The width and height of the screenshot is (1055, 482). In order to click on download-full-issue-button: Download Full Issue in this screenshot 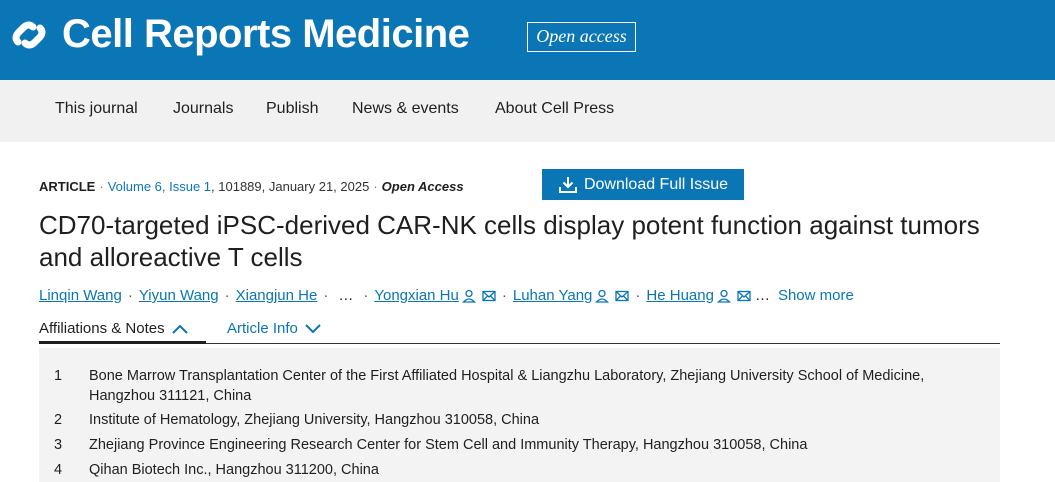, I will do `click(643, 184)`.